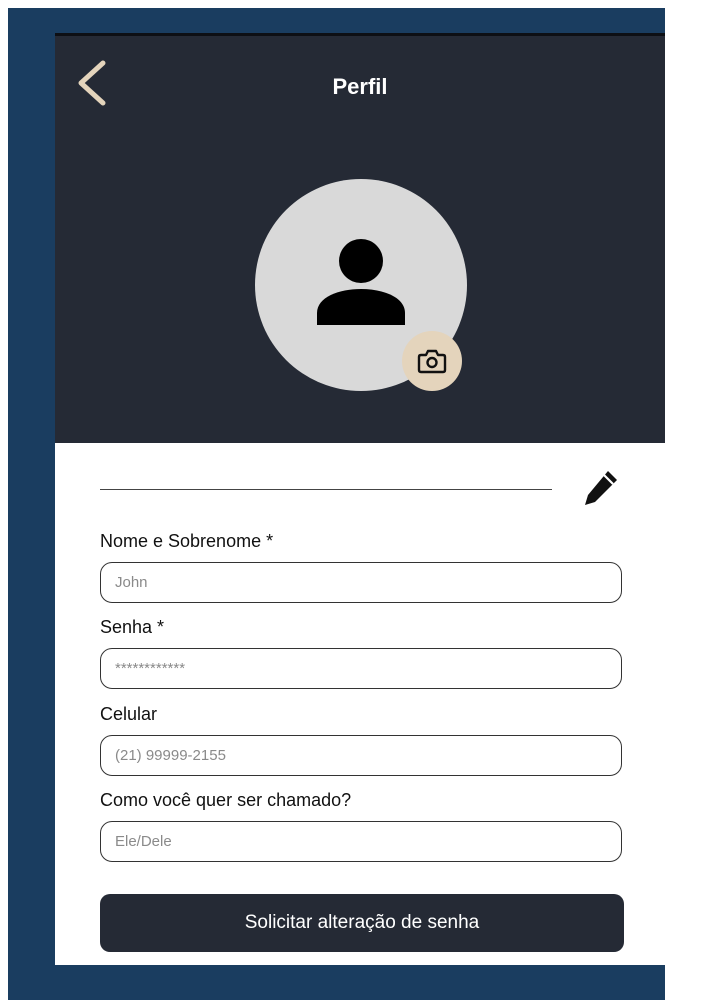 The image size is (708, 1001). Describe the element at coordinates (361, 841) in the screenshot. I see `nickname-field` at that location.